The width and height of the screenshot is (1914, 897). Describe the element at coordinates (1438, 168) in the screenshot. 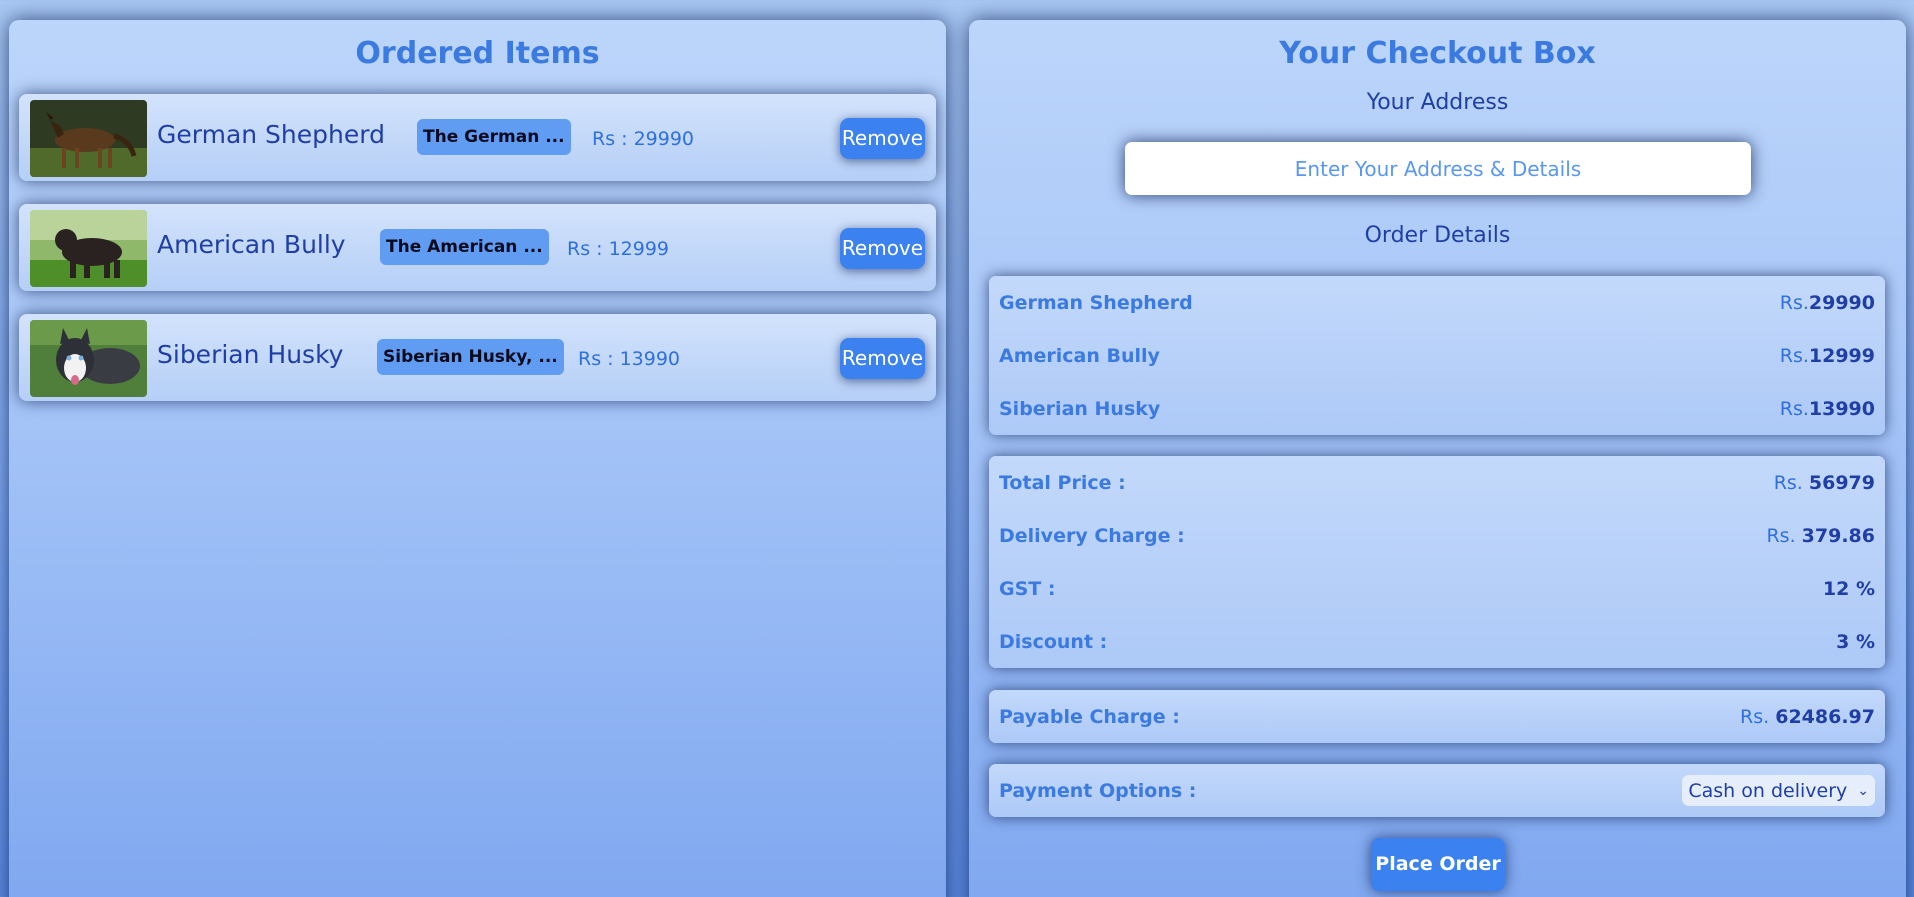

I see `address-input` at that location.